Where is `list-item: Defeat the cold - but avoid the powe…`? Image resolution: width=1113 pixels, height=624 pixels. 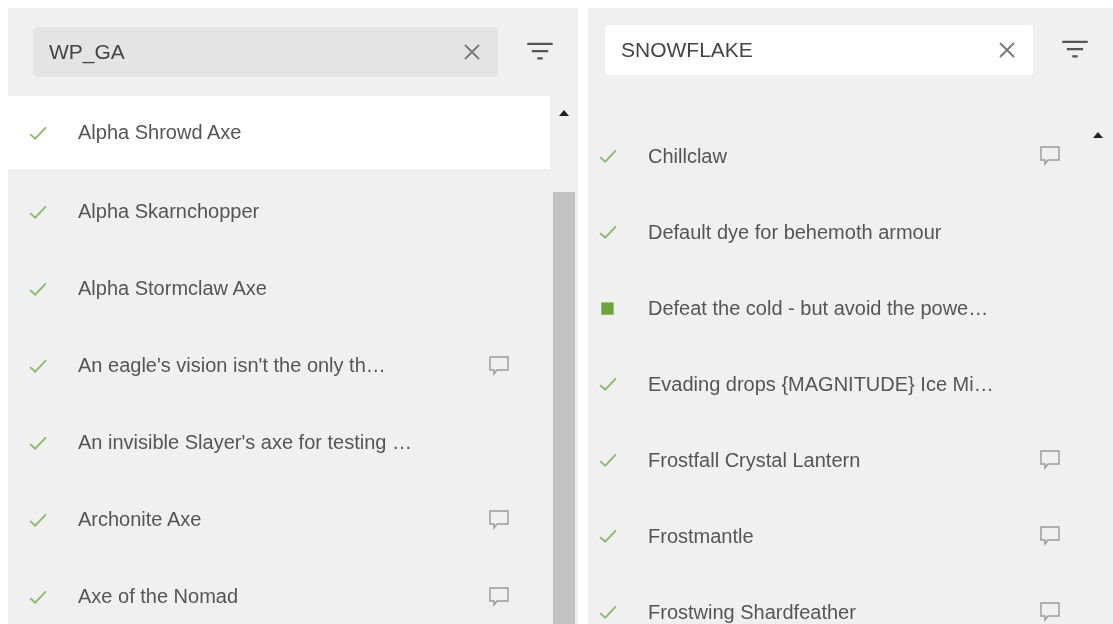
list-item: Defeat the cold - but avoid the powe… is located at coordinates (835, 308).